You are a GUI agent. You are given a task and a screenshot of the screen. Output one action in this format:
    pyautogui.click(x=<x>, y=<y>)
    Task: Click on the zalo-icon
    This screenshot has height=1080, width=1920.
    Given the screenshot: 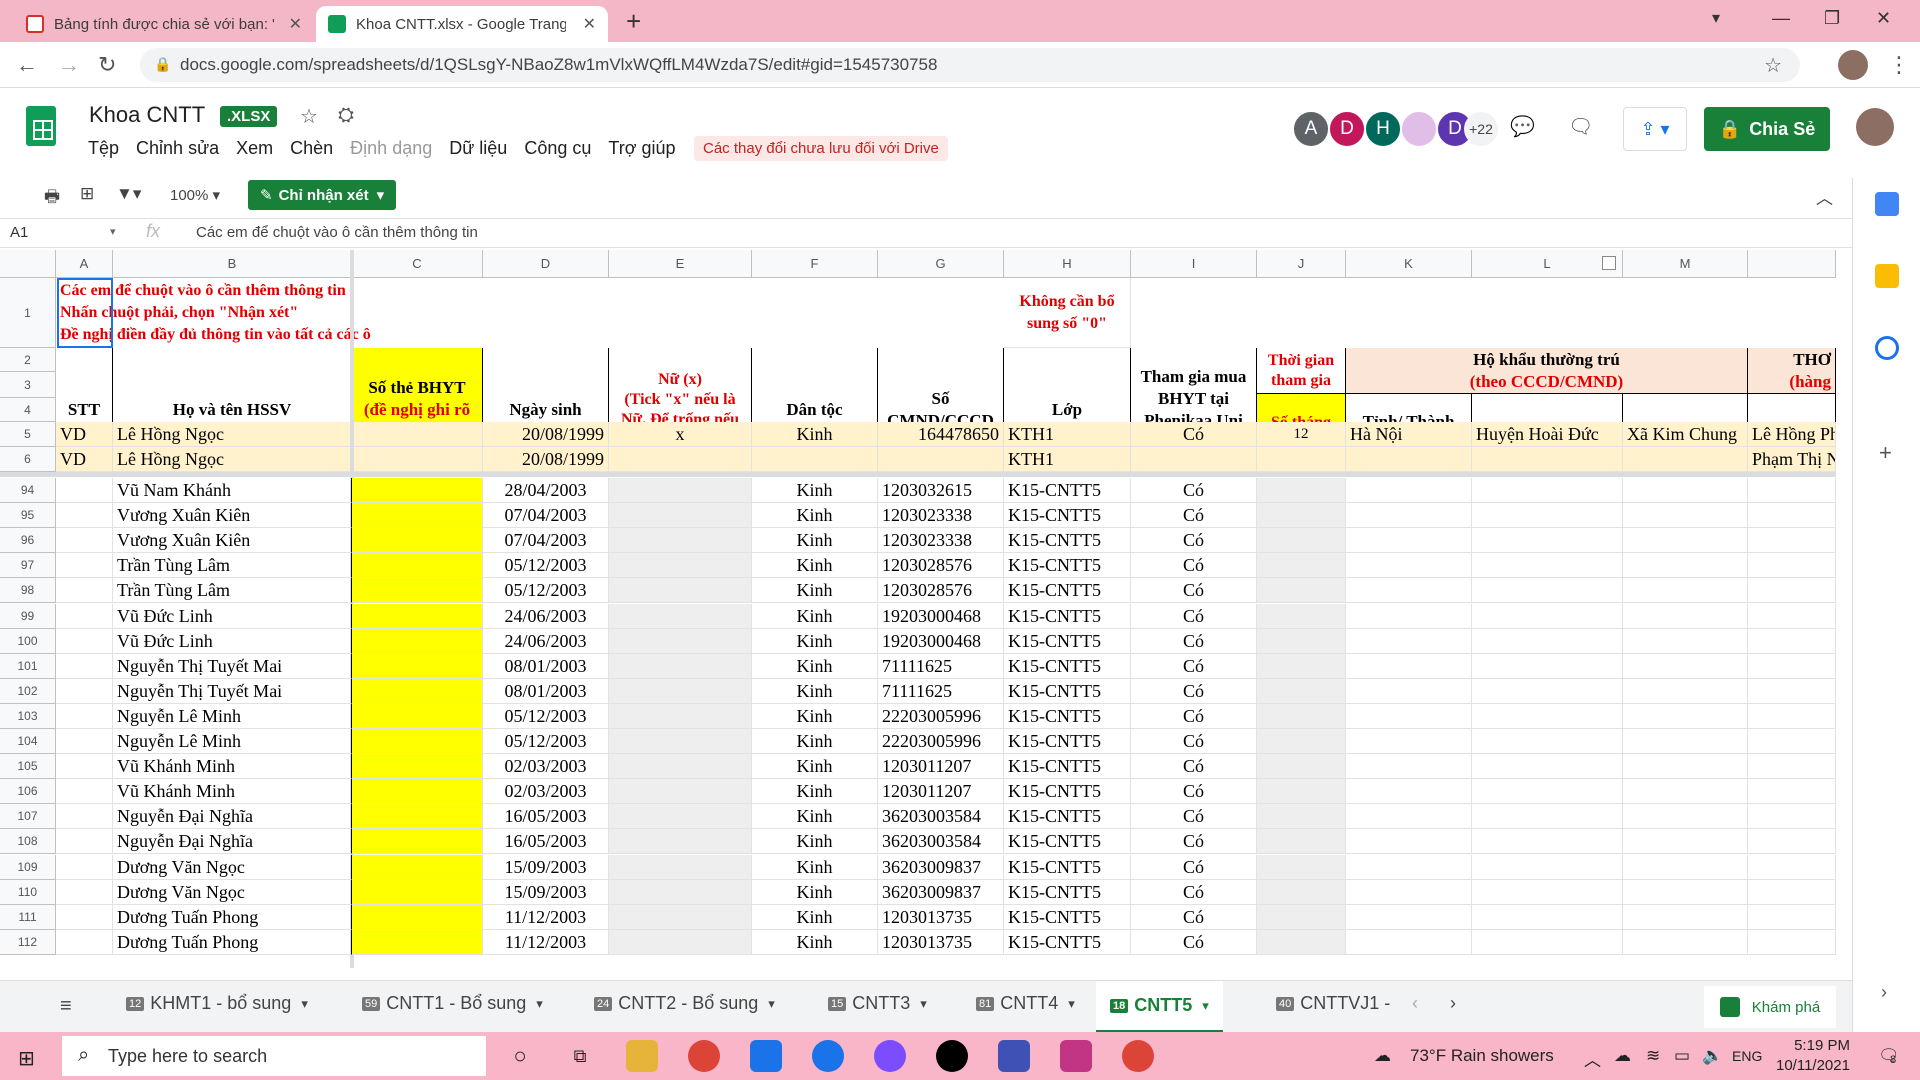 What is the action you would take?
    pyautogui.click(x=1014, y=1056)
    